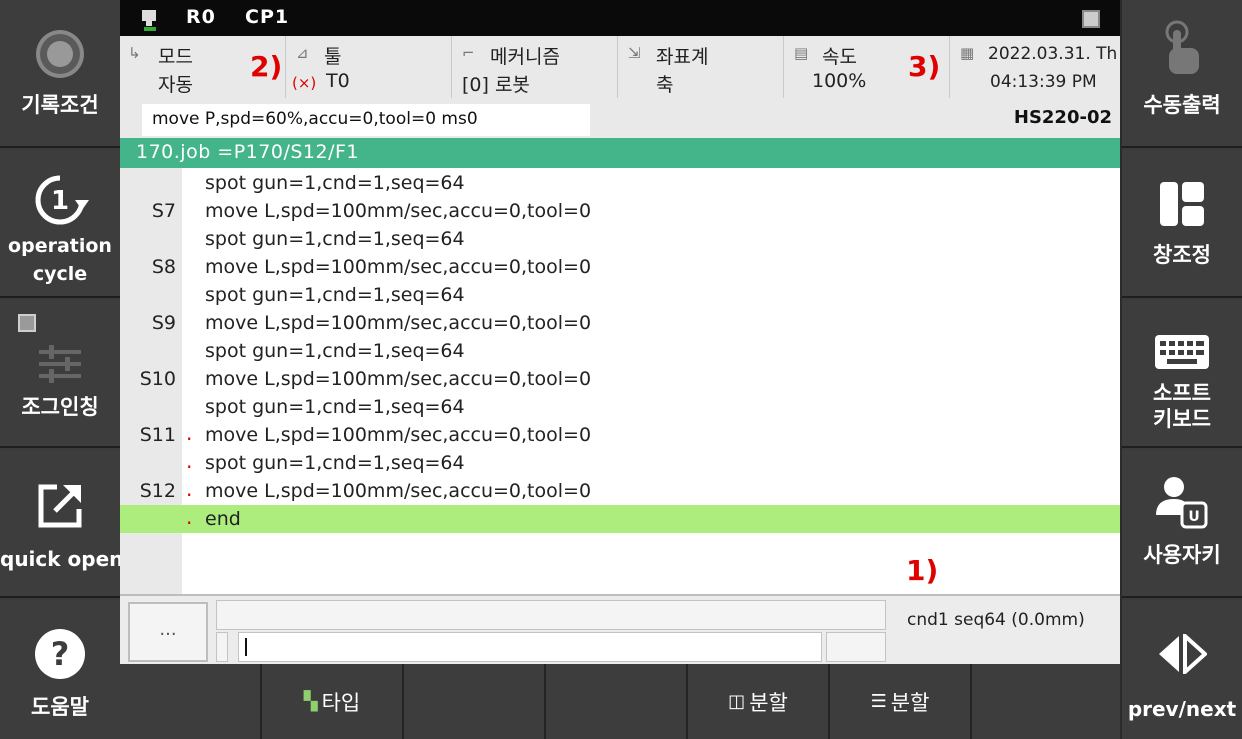 The width and height of the screenshot is (1242, 739). I want to click on function-key-bar: ▚ 타입 ◫ 분할 ☰ 분할, so click(620, 701).